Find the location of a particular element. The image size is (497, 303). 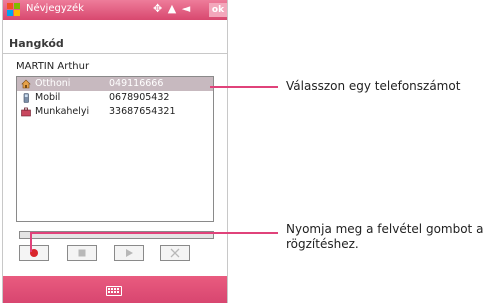

status-icons: ✥ ▲ ◄ is located at coordinates (172, 8).